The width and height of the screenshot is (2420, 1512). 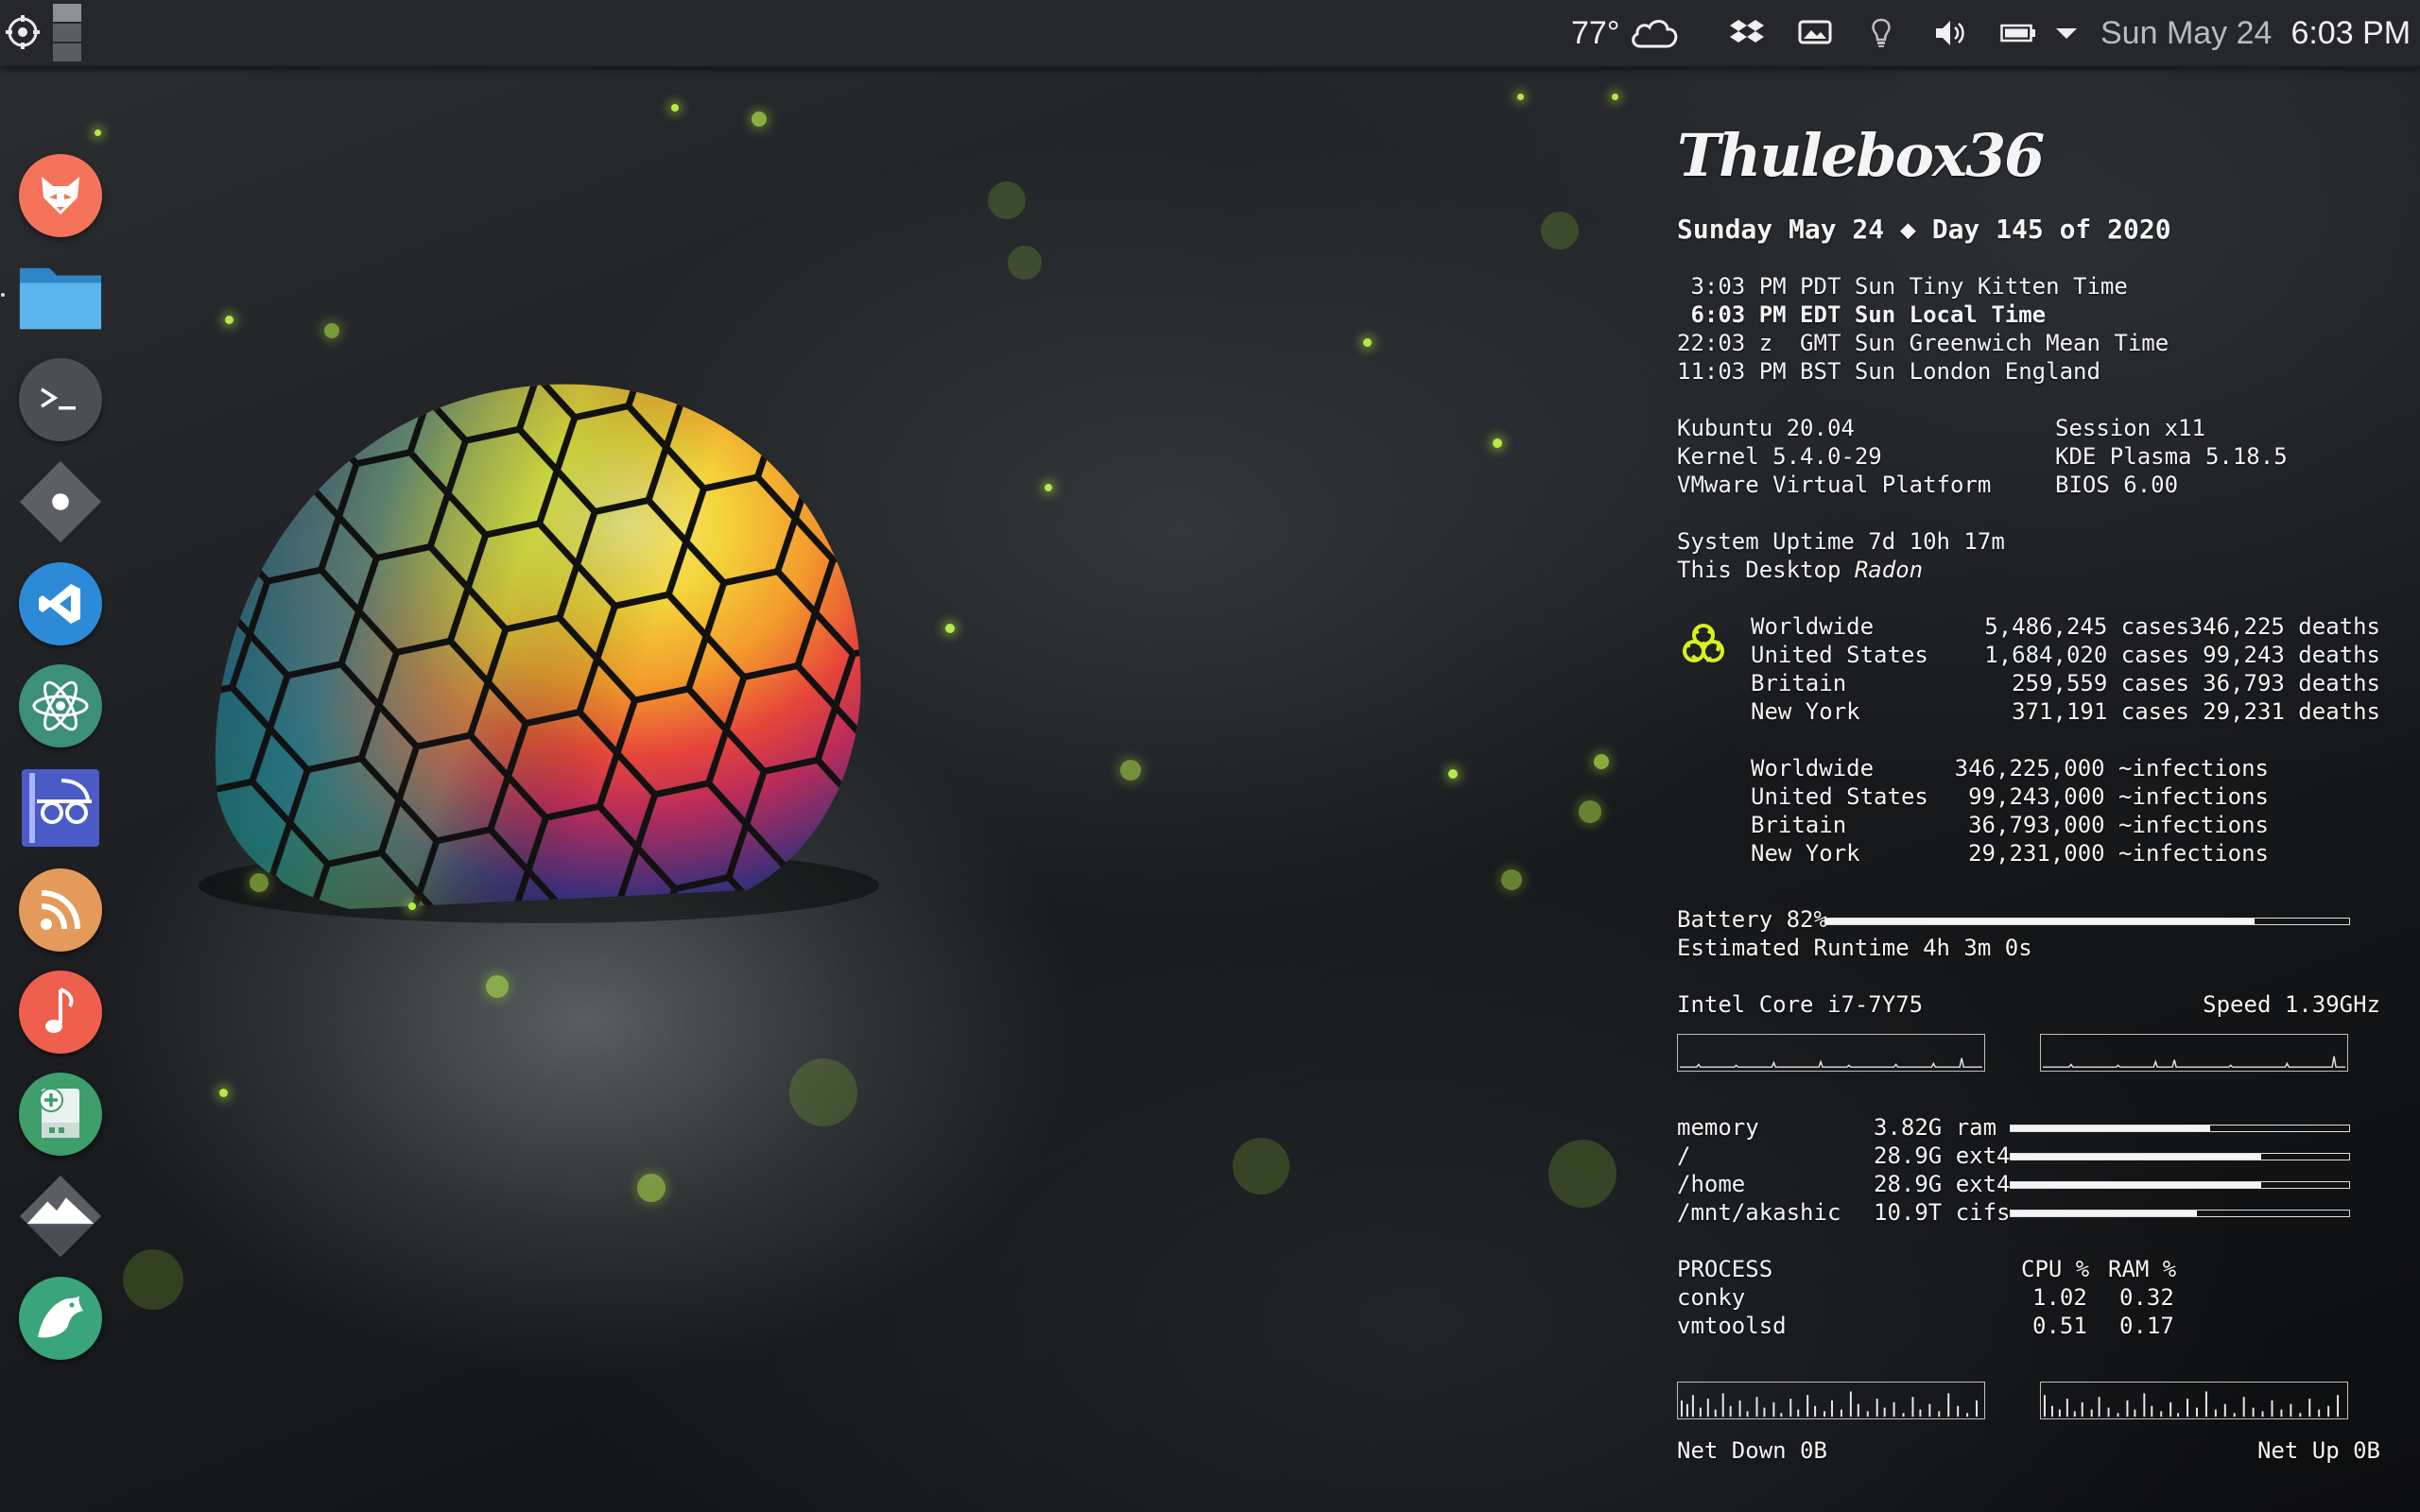 I want to click on dock-item-terminal, so click(x=60, y=399).